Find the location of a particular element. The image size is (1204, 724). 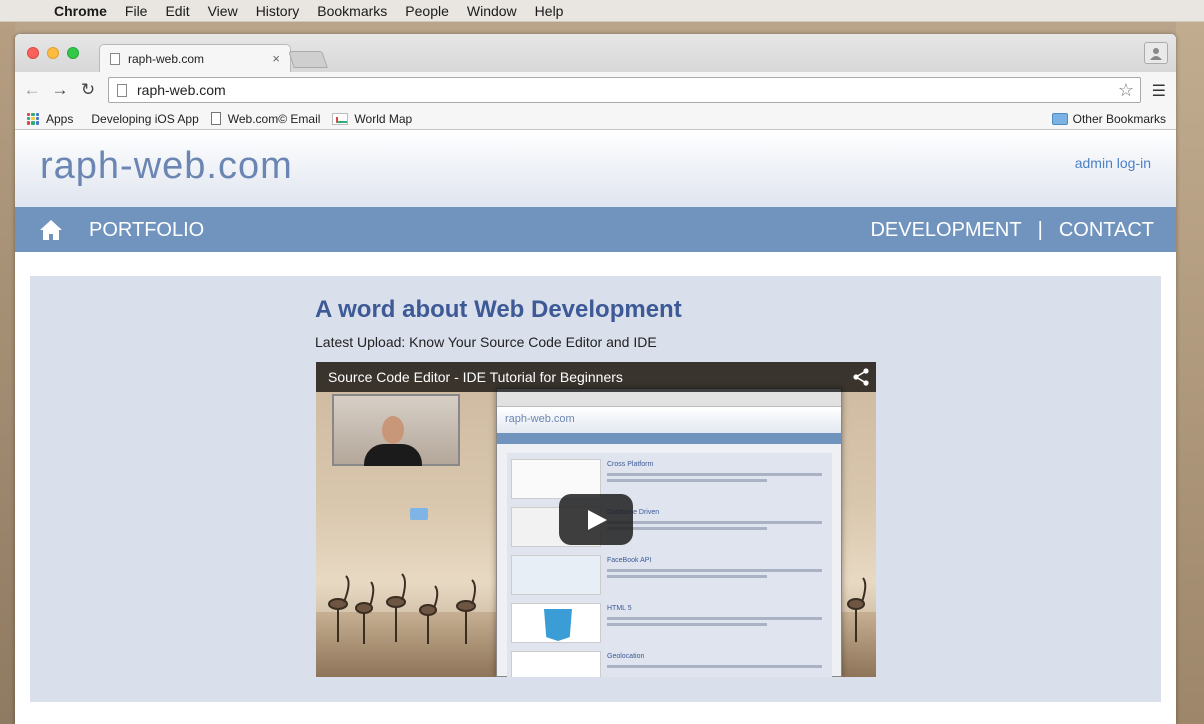

site-nav: PORTFOLIO DEVELOPMENT | CONTACT is located at coordinates (595, 229).